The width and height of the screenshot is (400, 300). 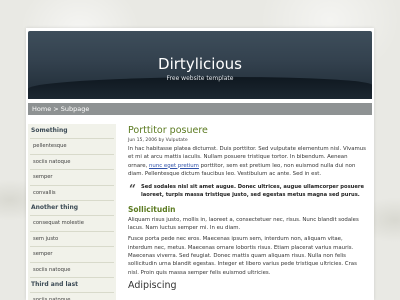 What do you see at coordinates (174, 166) in the screenshot?
I see `intro-link: nunc eget pretium` at bounding box center [174, 166].